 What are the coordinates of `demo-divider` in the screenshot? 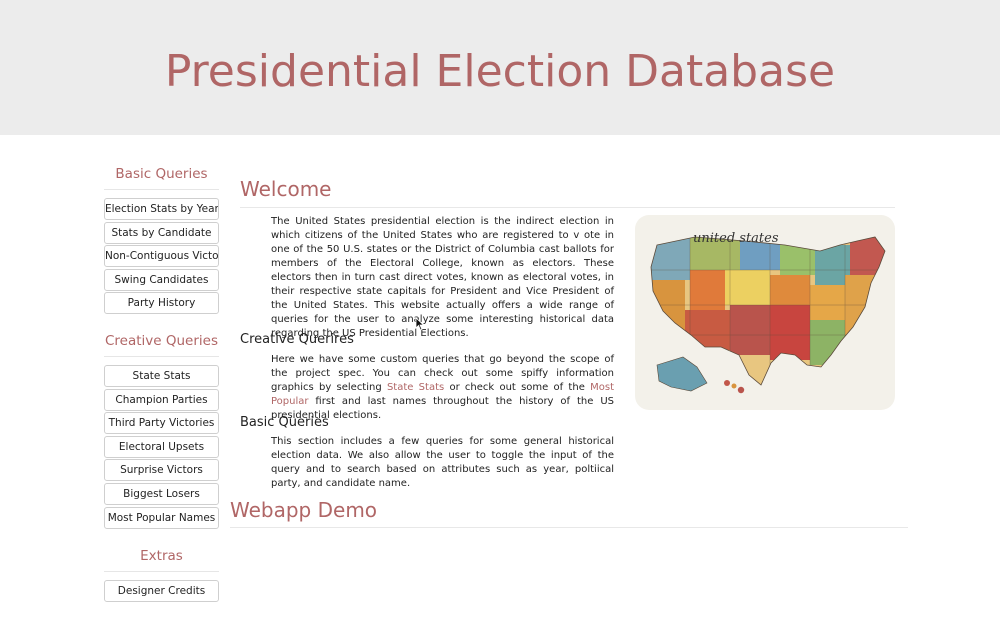 It's located at (569, 527).